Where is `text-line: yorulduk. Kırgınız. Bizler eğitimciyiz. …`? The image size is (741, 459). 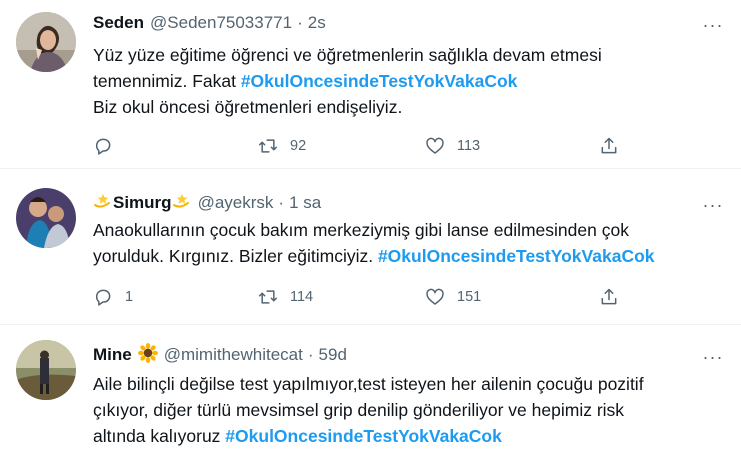
text-line: yorulduk. Kırgınız. Bizler eğitimciyiz. … is located at coordinates (408, 256).